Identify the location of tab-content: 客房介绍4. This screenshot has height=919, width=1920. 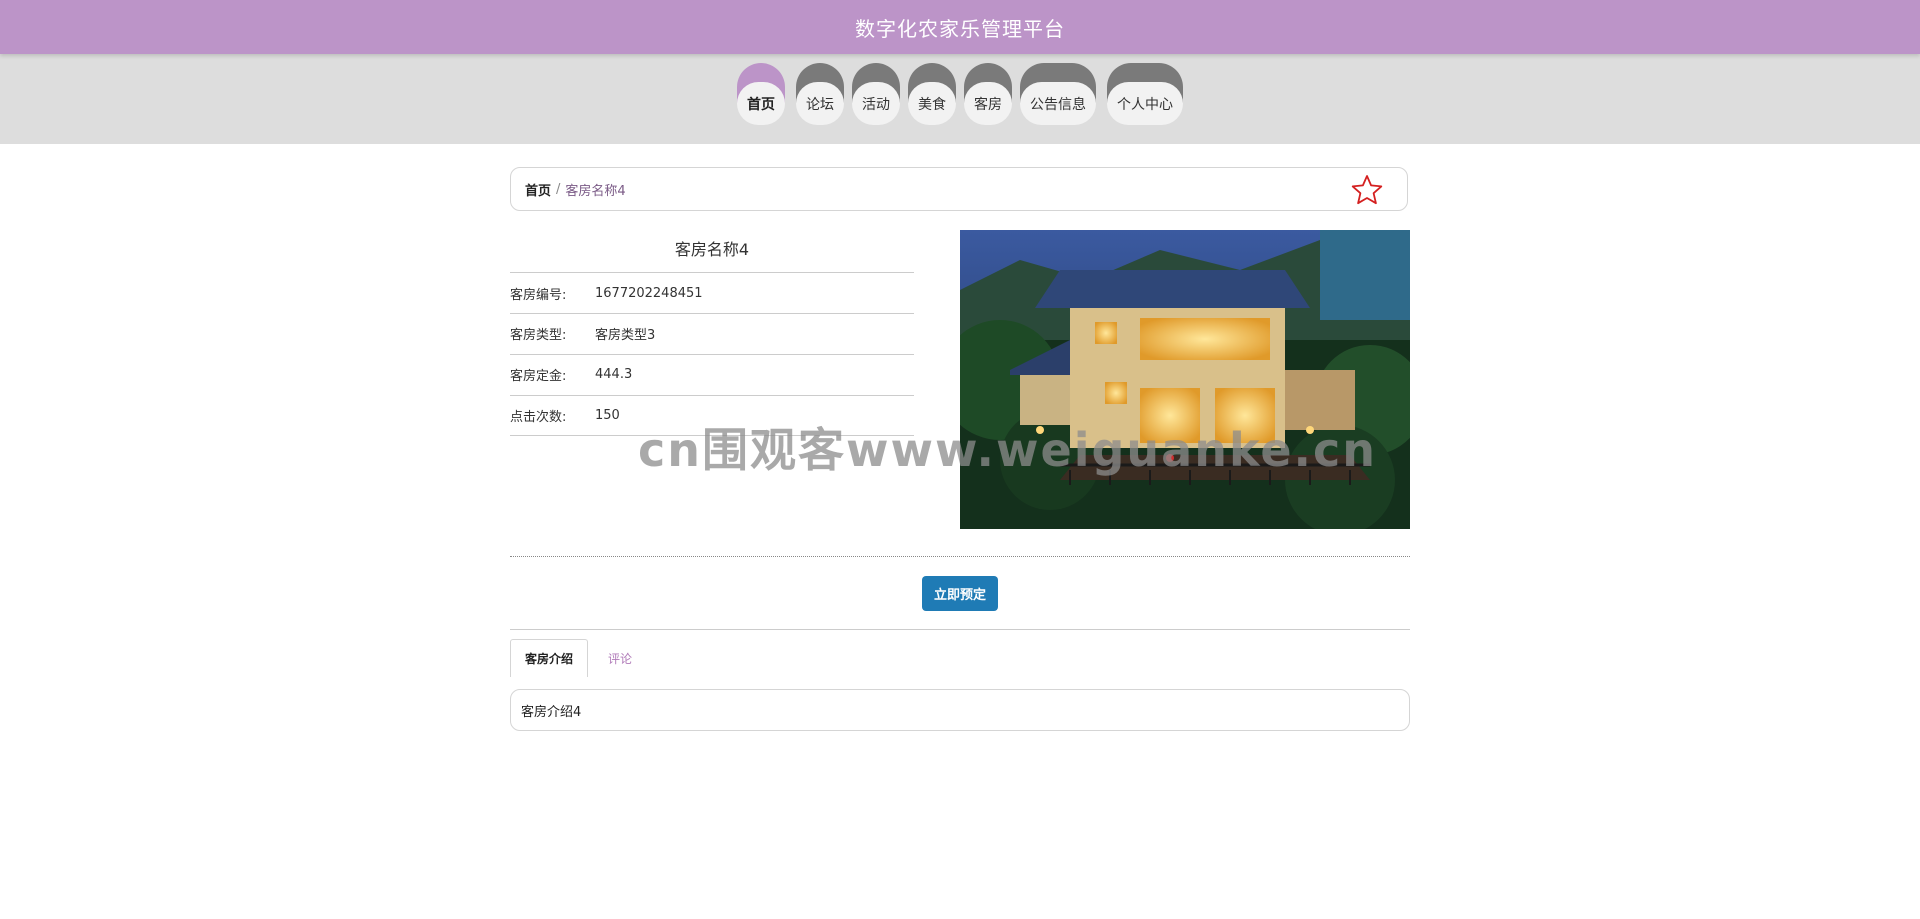
(960, 710).